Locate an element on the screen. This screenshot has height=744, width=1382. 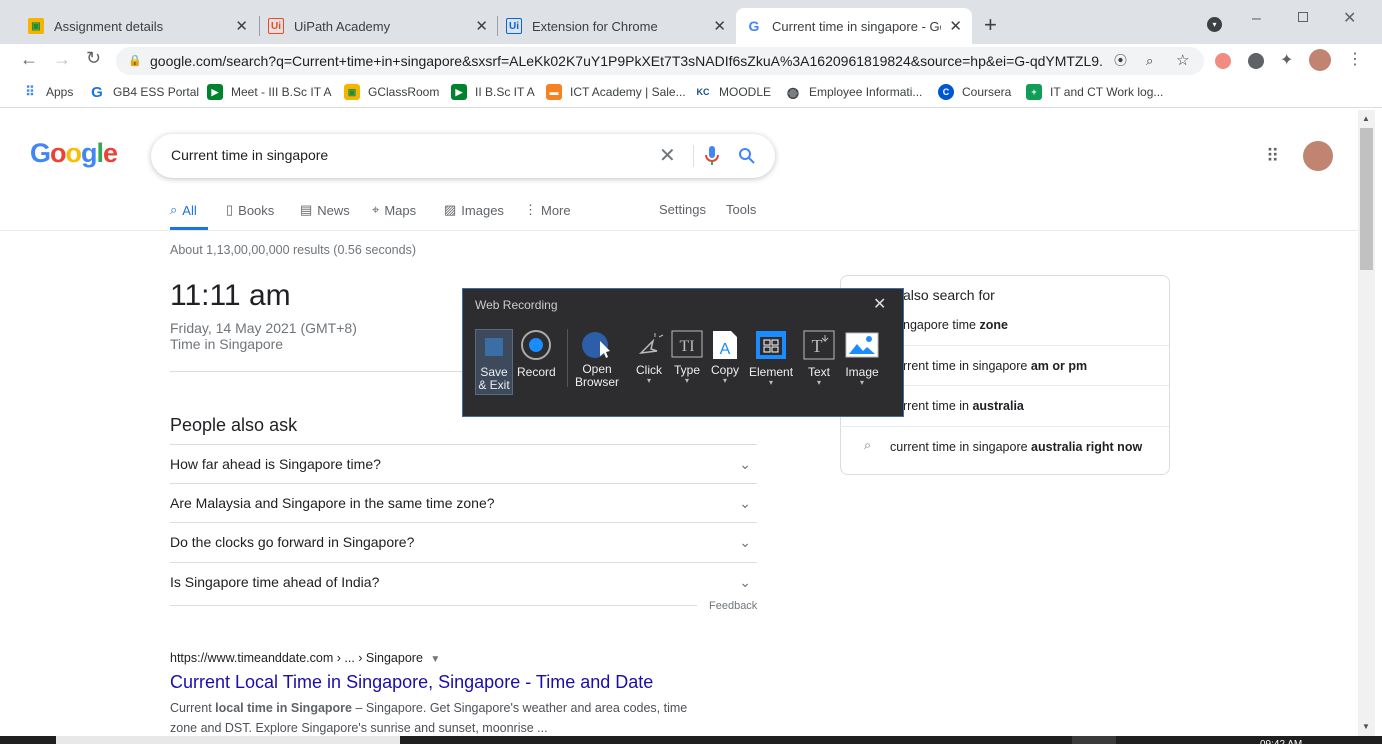
scroll-up-icon: ▲ is located at coordinates (1366, 118).